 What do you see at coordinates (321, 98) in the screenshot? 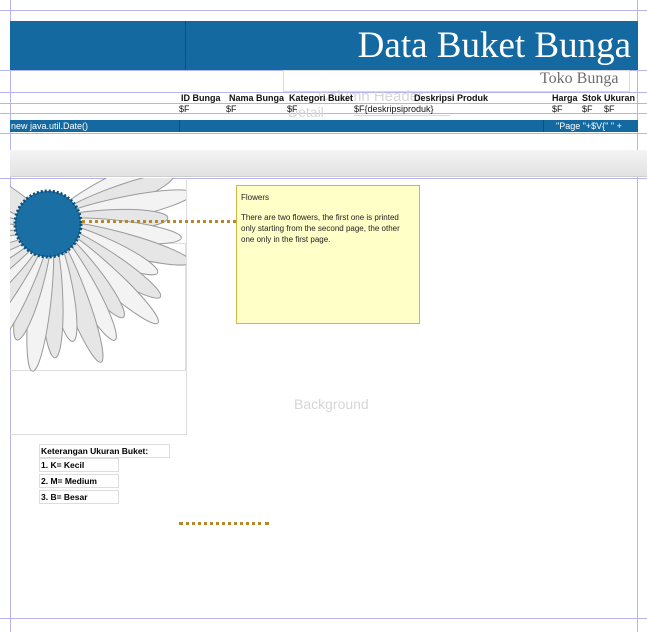
I see `column-header-kategori-buket: Kategori Buket` at bounding box center [321, 98].